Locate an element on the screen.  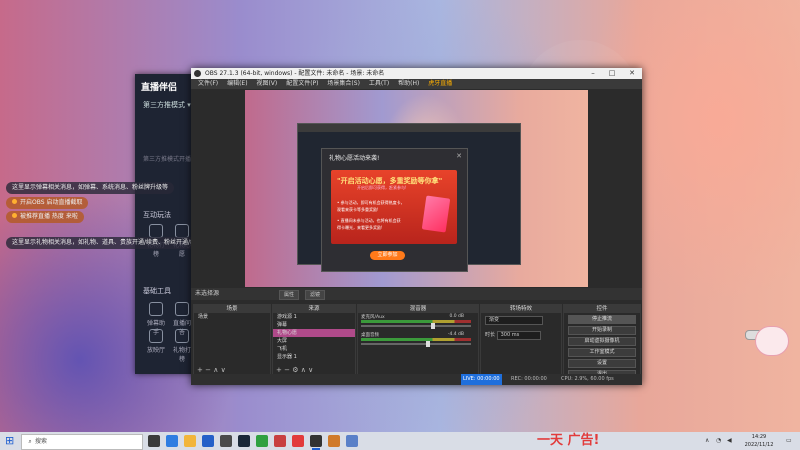
section-basic: 基础工具 is located at coordinates (157, 291).